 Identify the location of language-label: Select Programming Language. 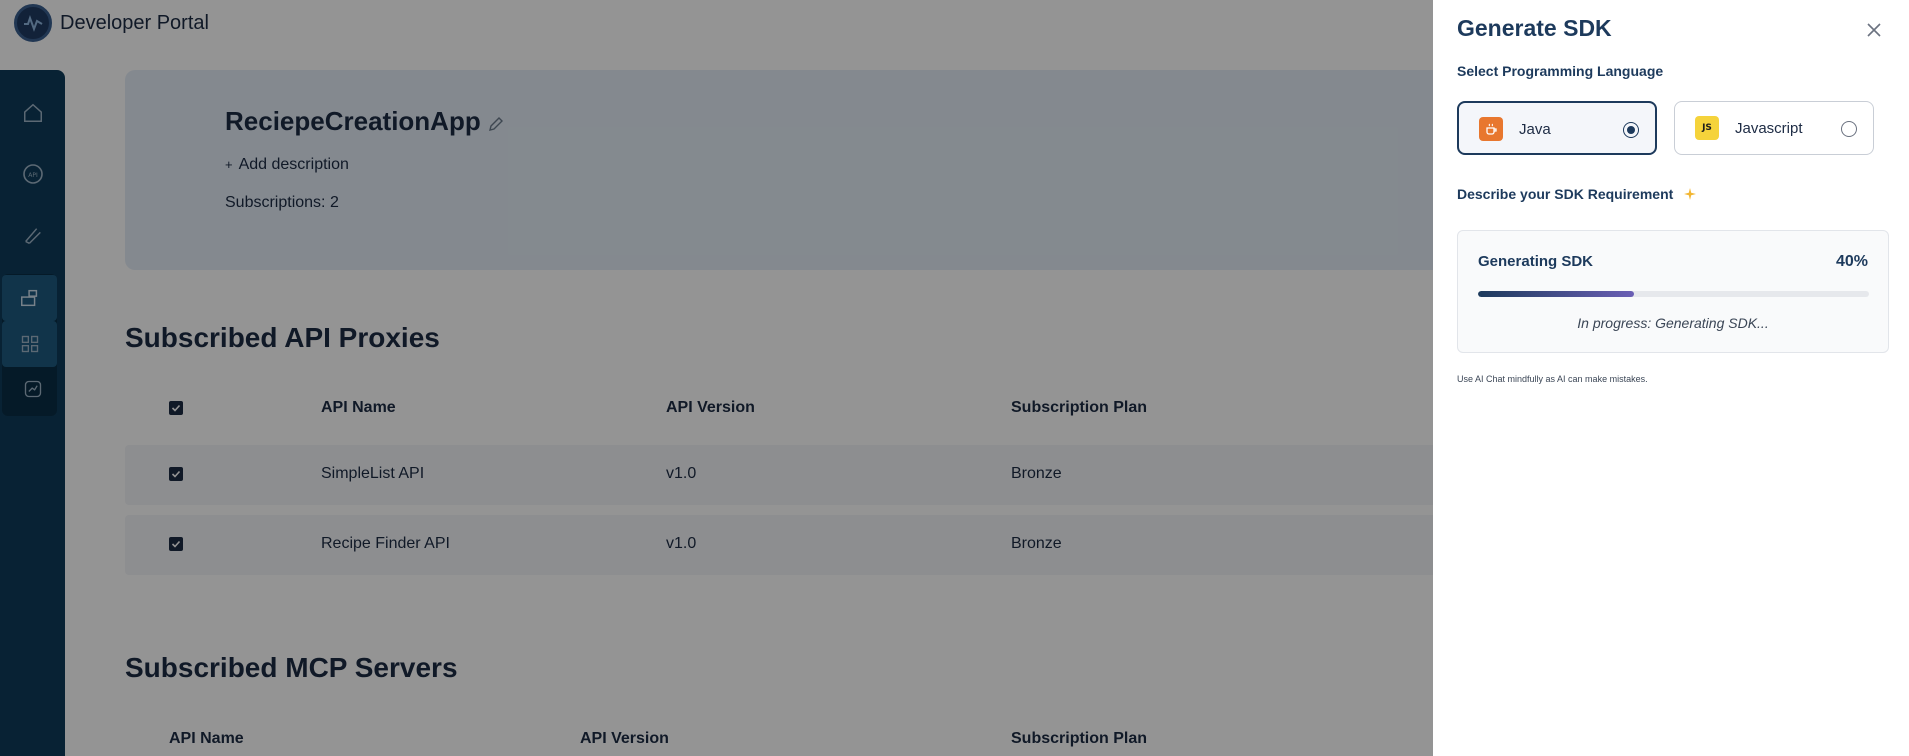
(1560, 71).